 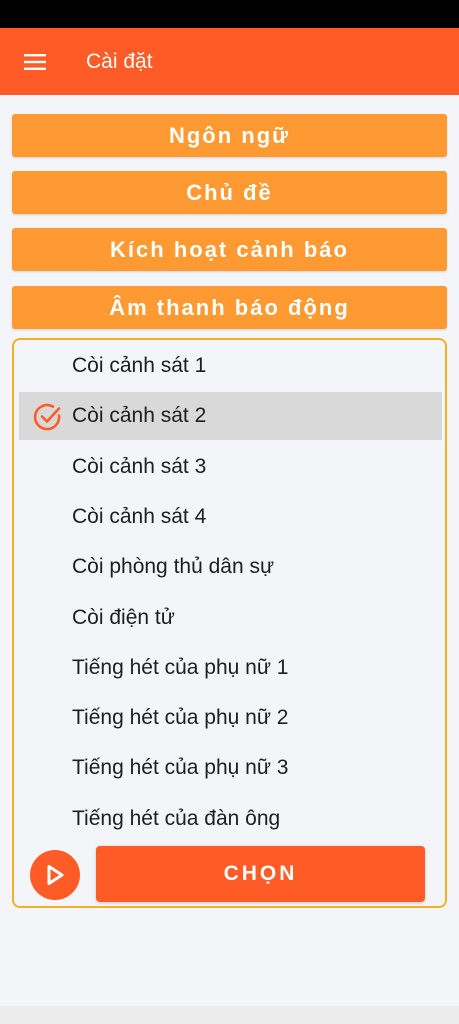 I want to click on sound-item: Tiếng hét của đàn ông, so click(x=230, y=819).